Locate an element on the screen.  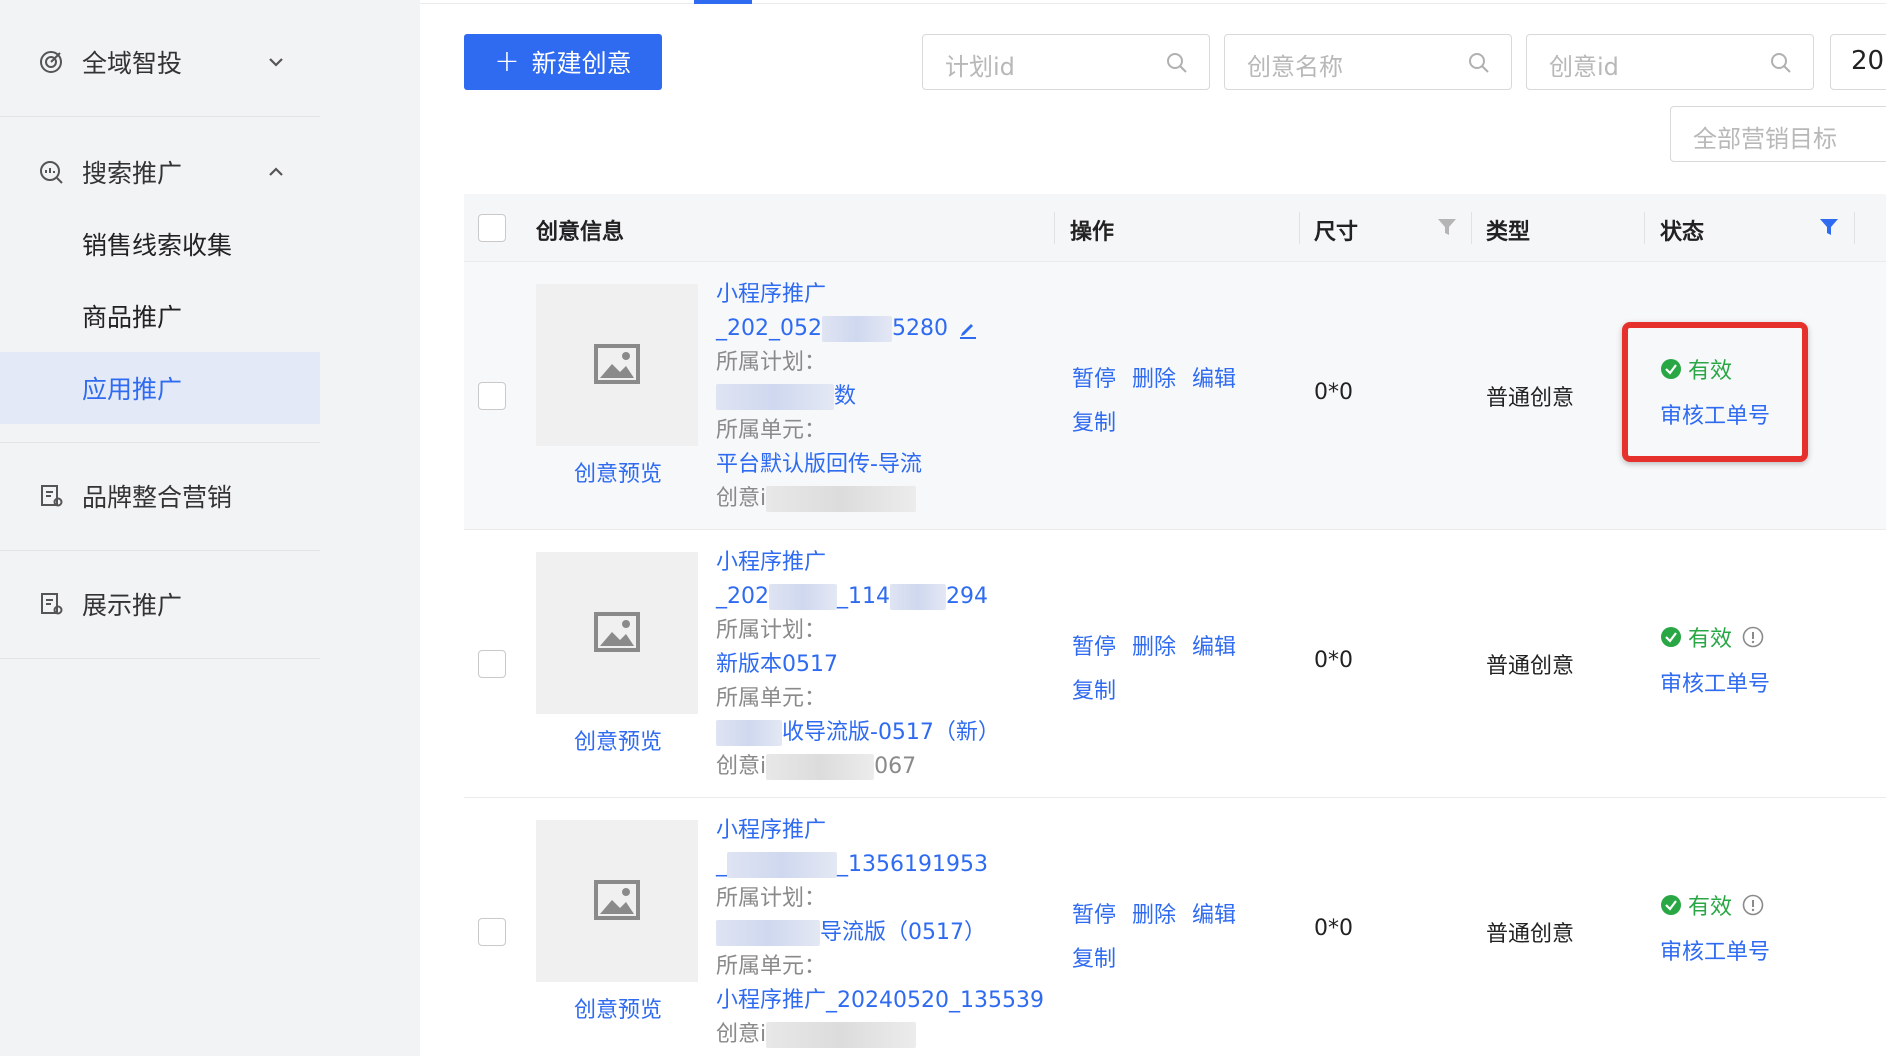
creative-name-line: _202 _114 294 is located at coordinates (886, 597).